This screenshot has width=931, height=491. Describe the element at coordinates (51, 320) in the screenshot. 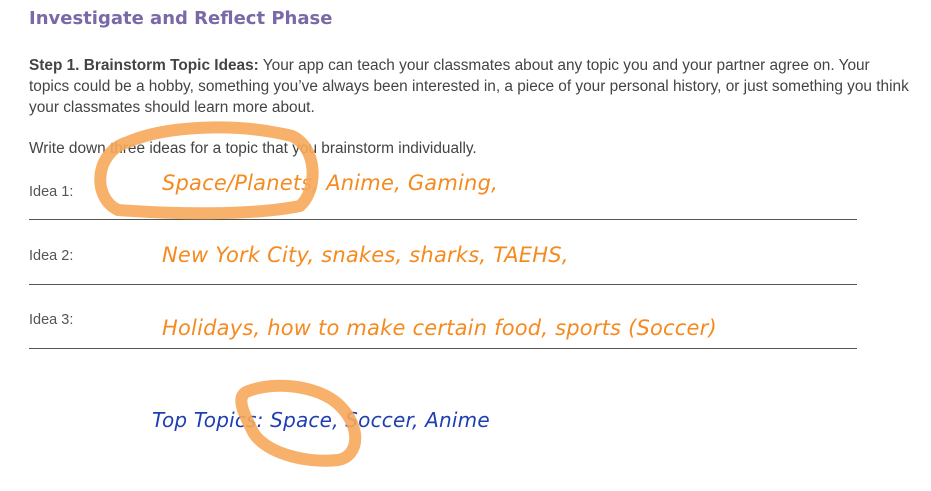

I see `idea-3-label: Idea 3:` at that location.